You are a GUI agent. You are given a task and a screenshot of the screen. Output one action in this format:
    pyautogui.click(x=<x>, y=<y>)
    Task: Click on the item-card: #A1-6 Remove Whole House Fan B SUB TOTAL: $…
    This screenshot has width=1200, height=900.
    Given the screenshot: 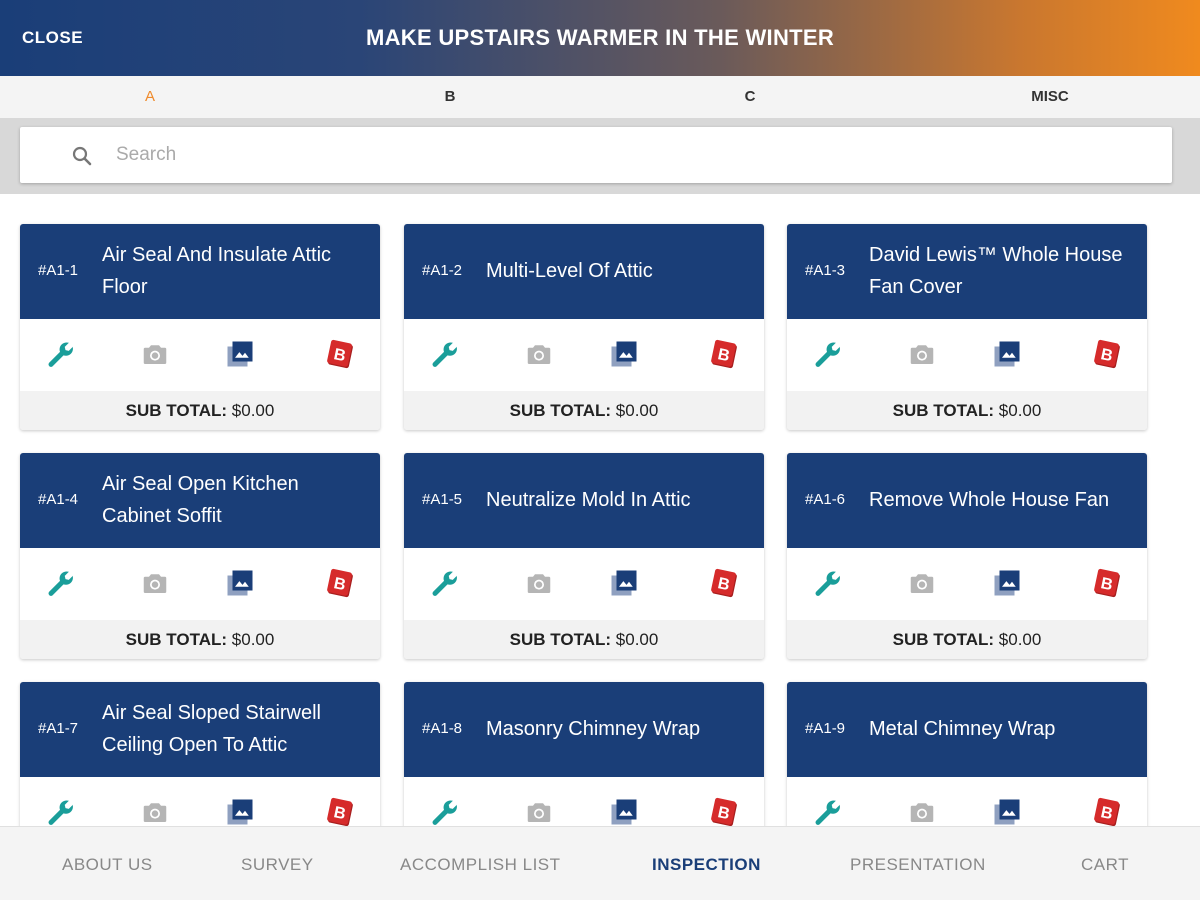 What is the action you would take?
    pyautogui.click(x=967, y=556)
    